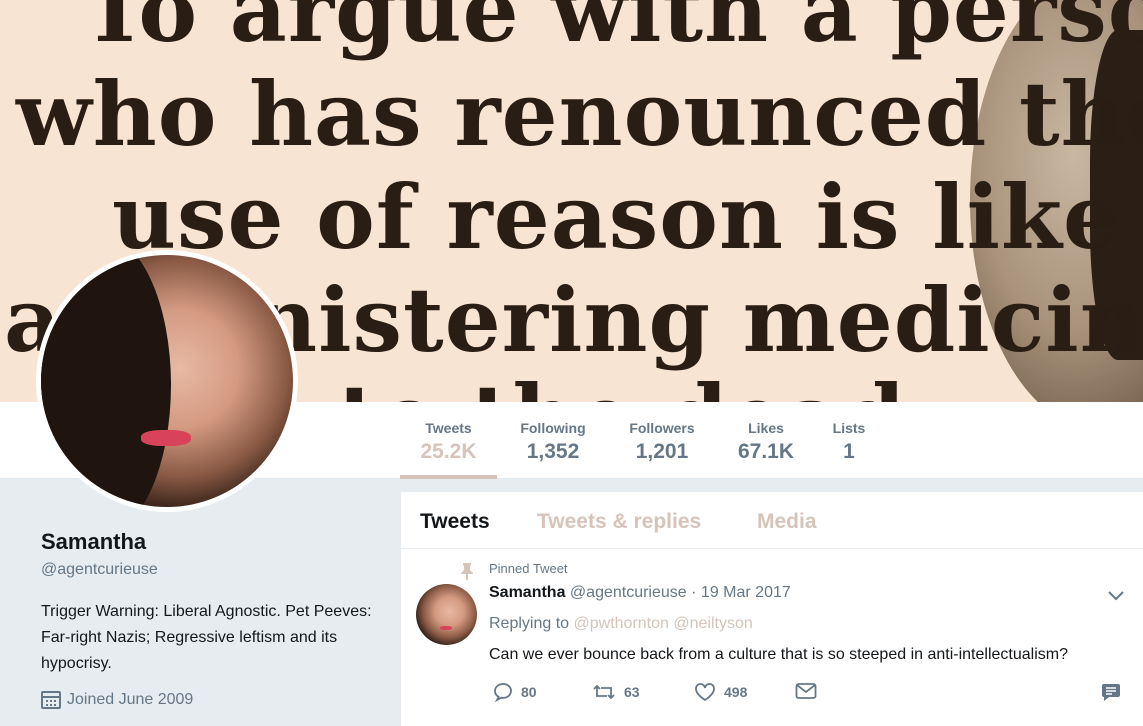 Image resolution: width=1143 pixels, height=726 pixels. I want to click on stat-likes: Likes 67.1K, so click(766, 440).